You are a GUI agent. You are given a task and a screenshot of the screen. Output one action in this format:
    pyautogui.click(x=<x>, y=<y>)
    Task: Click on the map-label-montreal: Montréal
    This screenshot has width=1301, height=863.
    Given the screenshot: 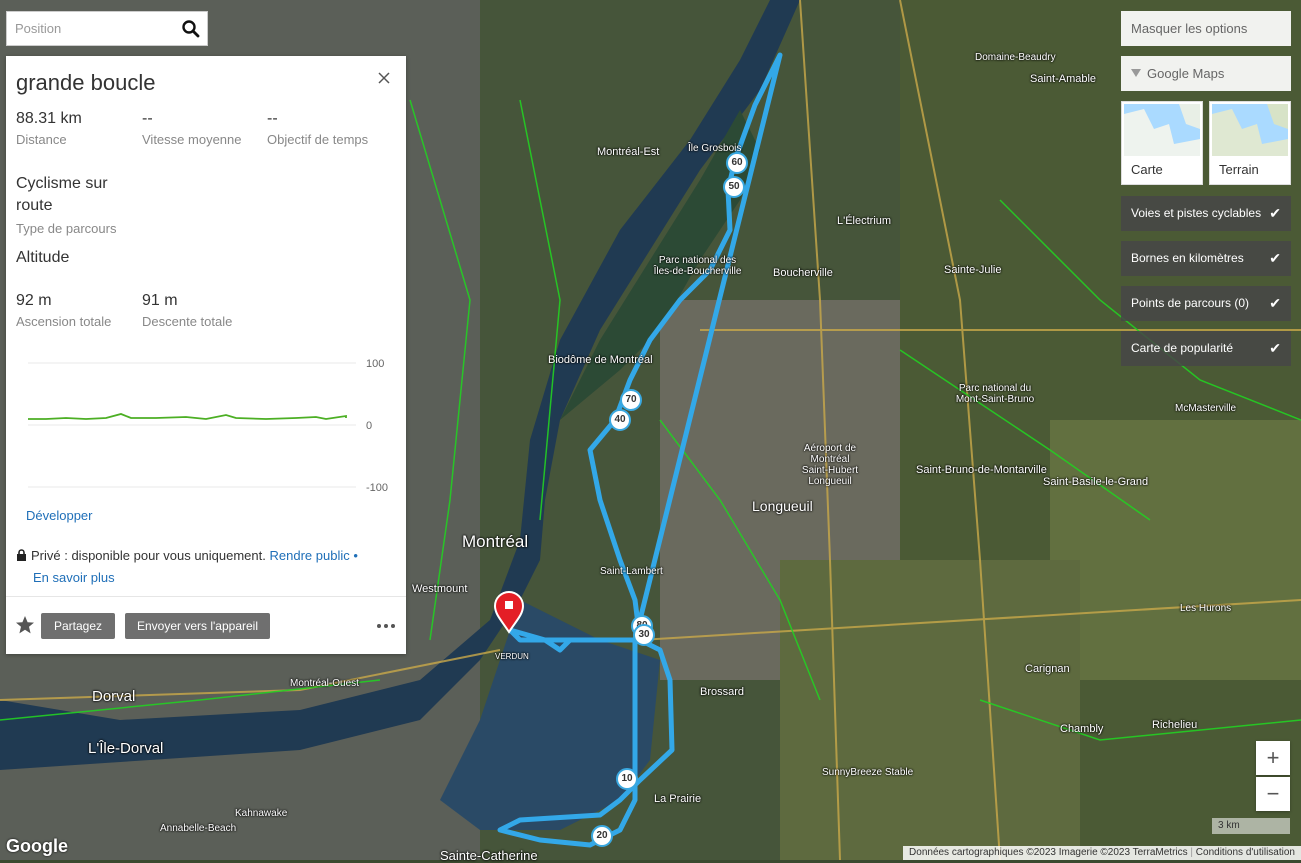 What is the action you would take?
    pyautogui.click(x=495, y=541)
    